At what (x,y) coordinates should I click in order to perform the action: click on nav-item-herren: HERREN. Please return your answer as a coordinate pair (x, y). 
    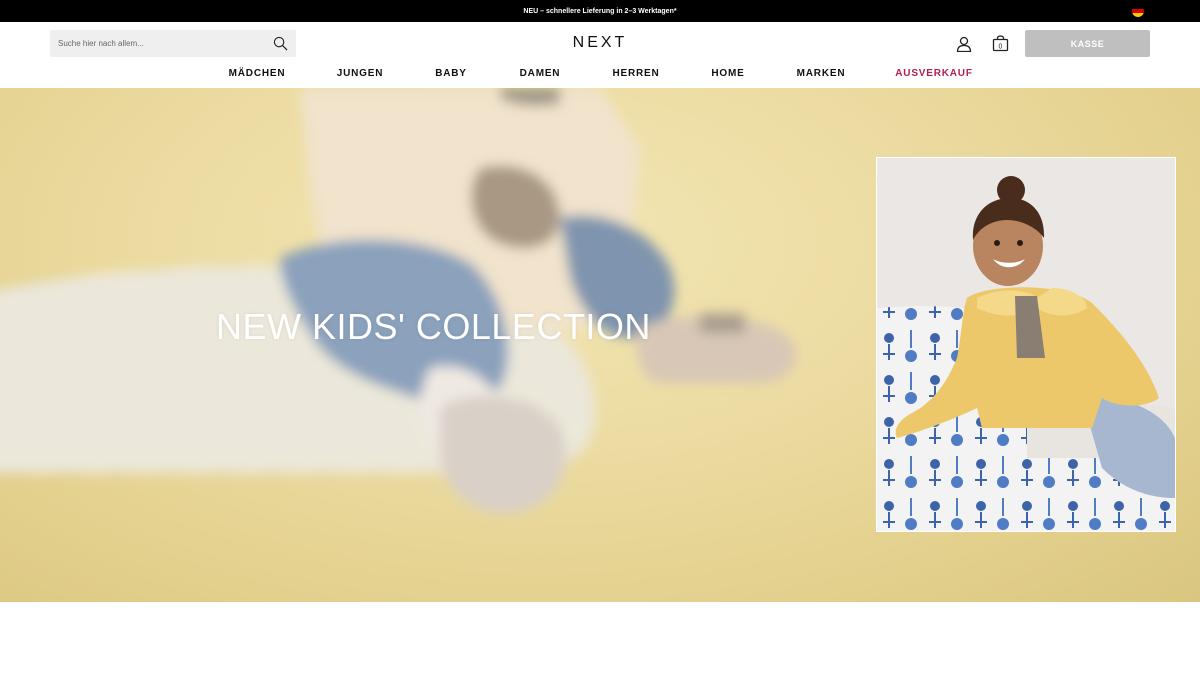
    Looking at the image, I should click on (635, 73).